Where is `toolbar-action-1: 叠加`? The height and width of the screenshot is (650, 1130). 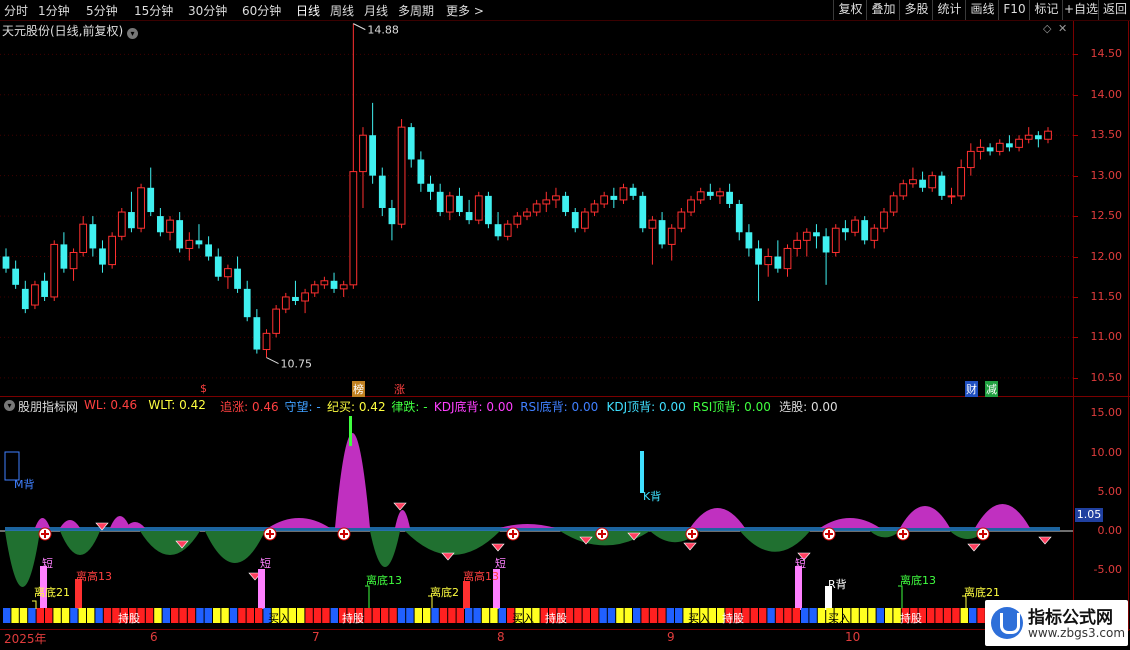
toolbar-action-1: 叠加 is located at coordinates (883, 10).